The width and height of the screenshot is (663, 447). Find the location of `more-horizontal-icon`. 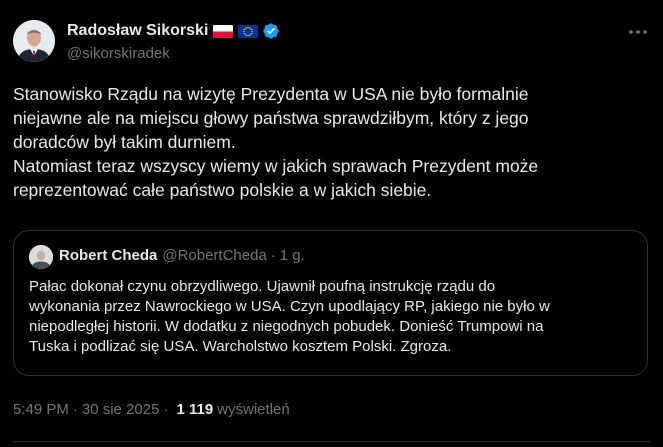

more-horizontal-icon is located at coordinates (638, 32).